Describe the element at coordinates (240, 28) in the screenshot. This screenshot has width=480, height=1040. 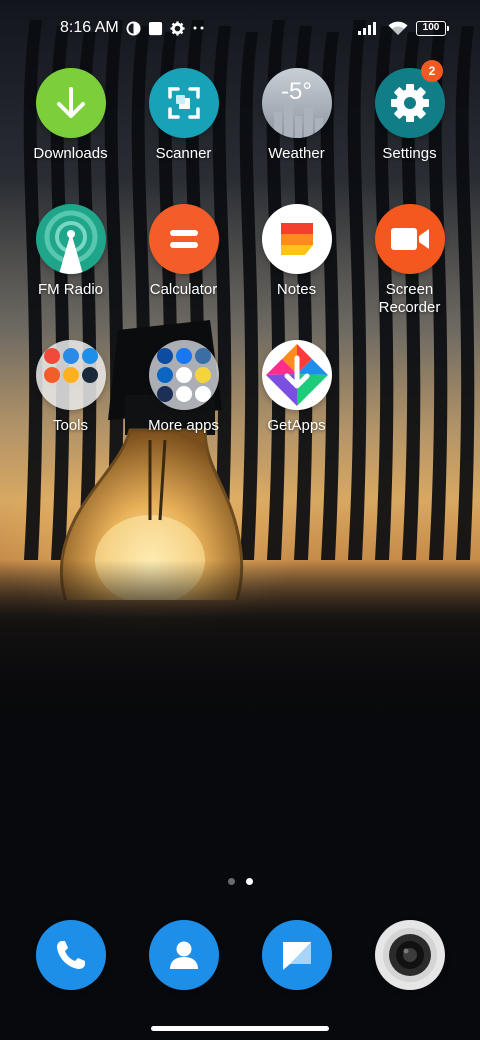
I see `status-bar: 8:16 AM 100` at that location.